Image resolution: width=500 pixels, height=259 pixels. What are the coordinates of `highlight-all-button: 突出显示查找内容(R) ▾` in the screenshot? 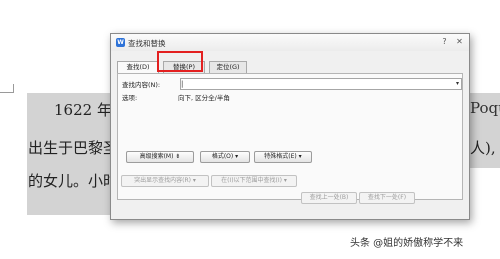 It's located at (165, 181).